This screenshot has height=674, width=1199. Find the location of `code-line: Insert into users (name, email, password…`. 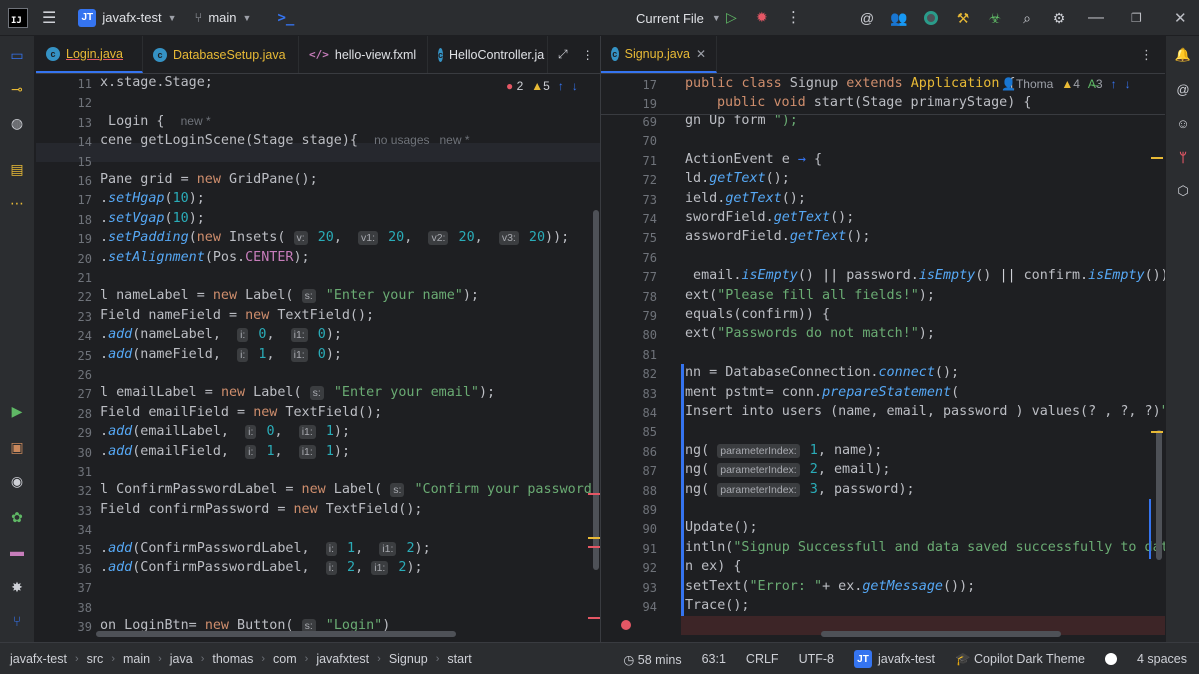

code-line: Insert into users (name, email, password… is located at coordinates (925, 411).